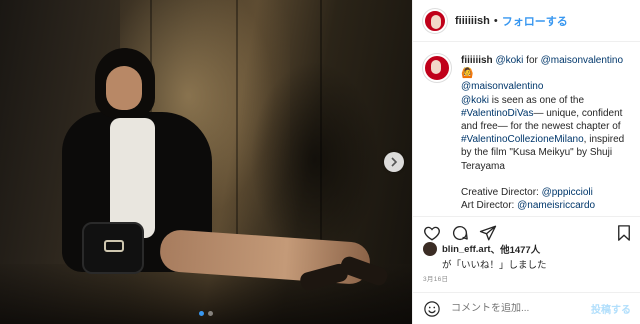 The height and width of the screenshot is (324, 640). I want to click on hashtag-link: #ValentinoDiVas, so click(497, 113).